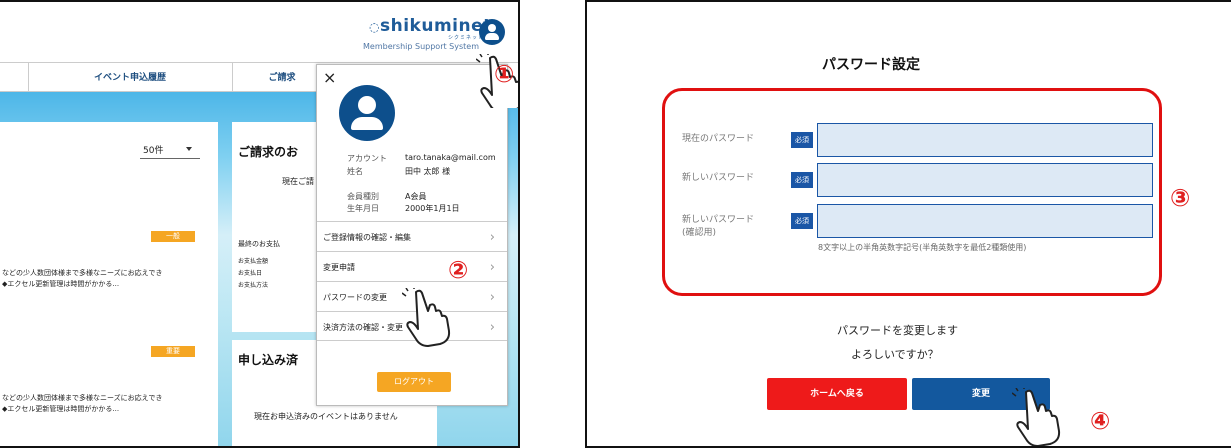 Image resolution: width=1231 pixels, height=448 pixels. I want to click on name-value: 田中 太郎 様, so click(428, 171).